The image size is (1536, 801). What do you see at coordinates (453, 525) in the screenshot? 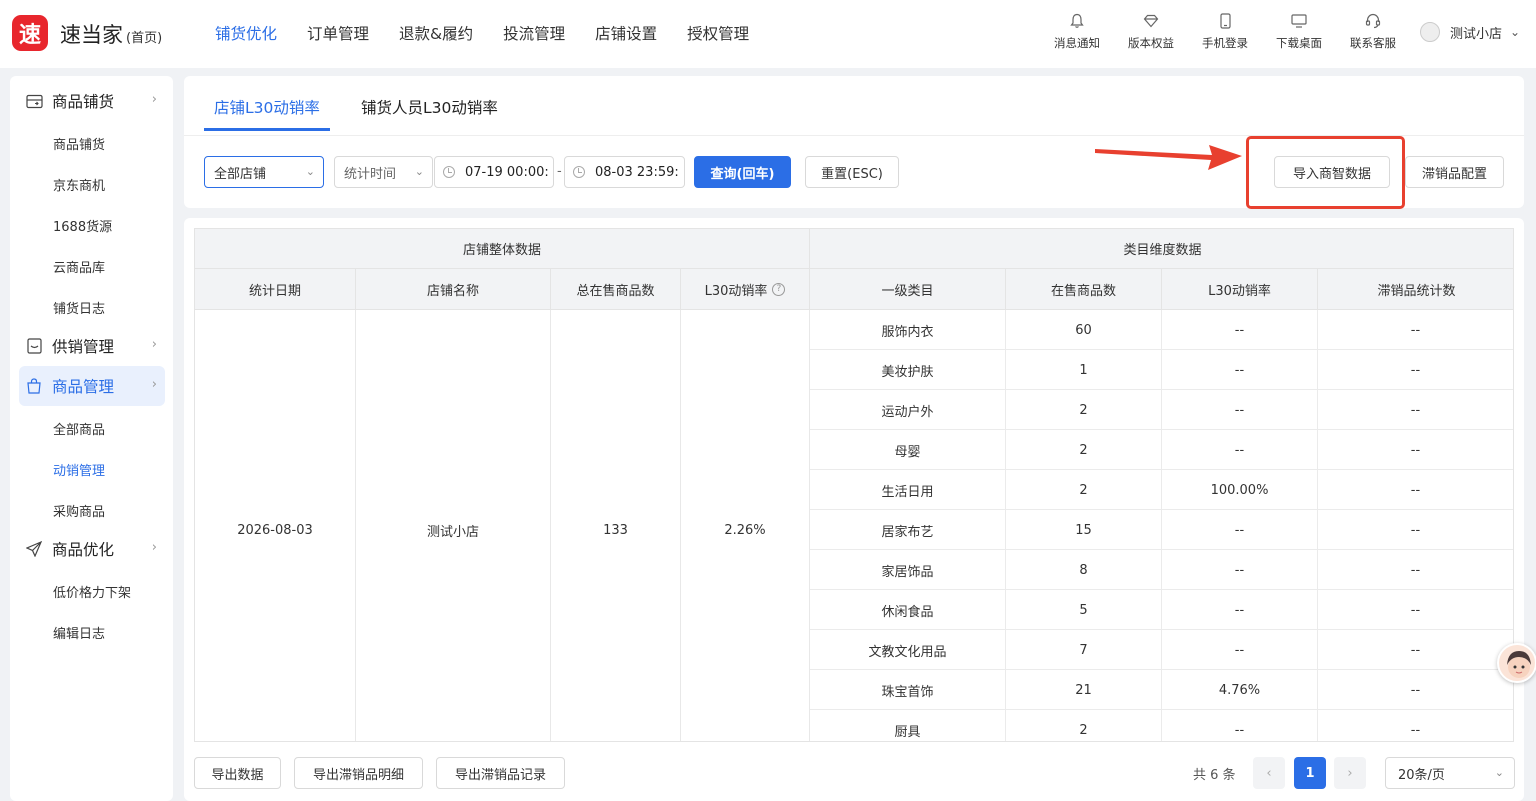
I see `cell-shop-name: 测试小店` at bounding box center [453, 525].